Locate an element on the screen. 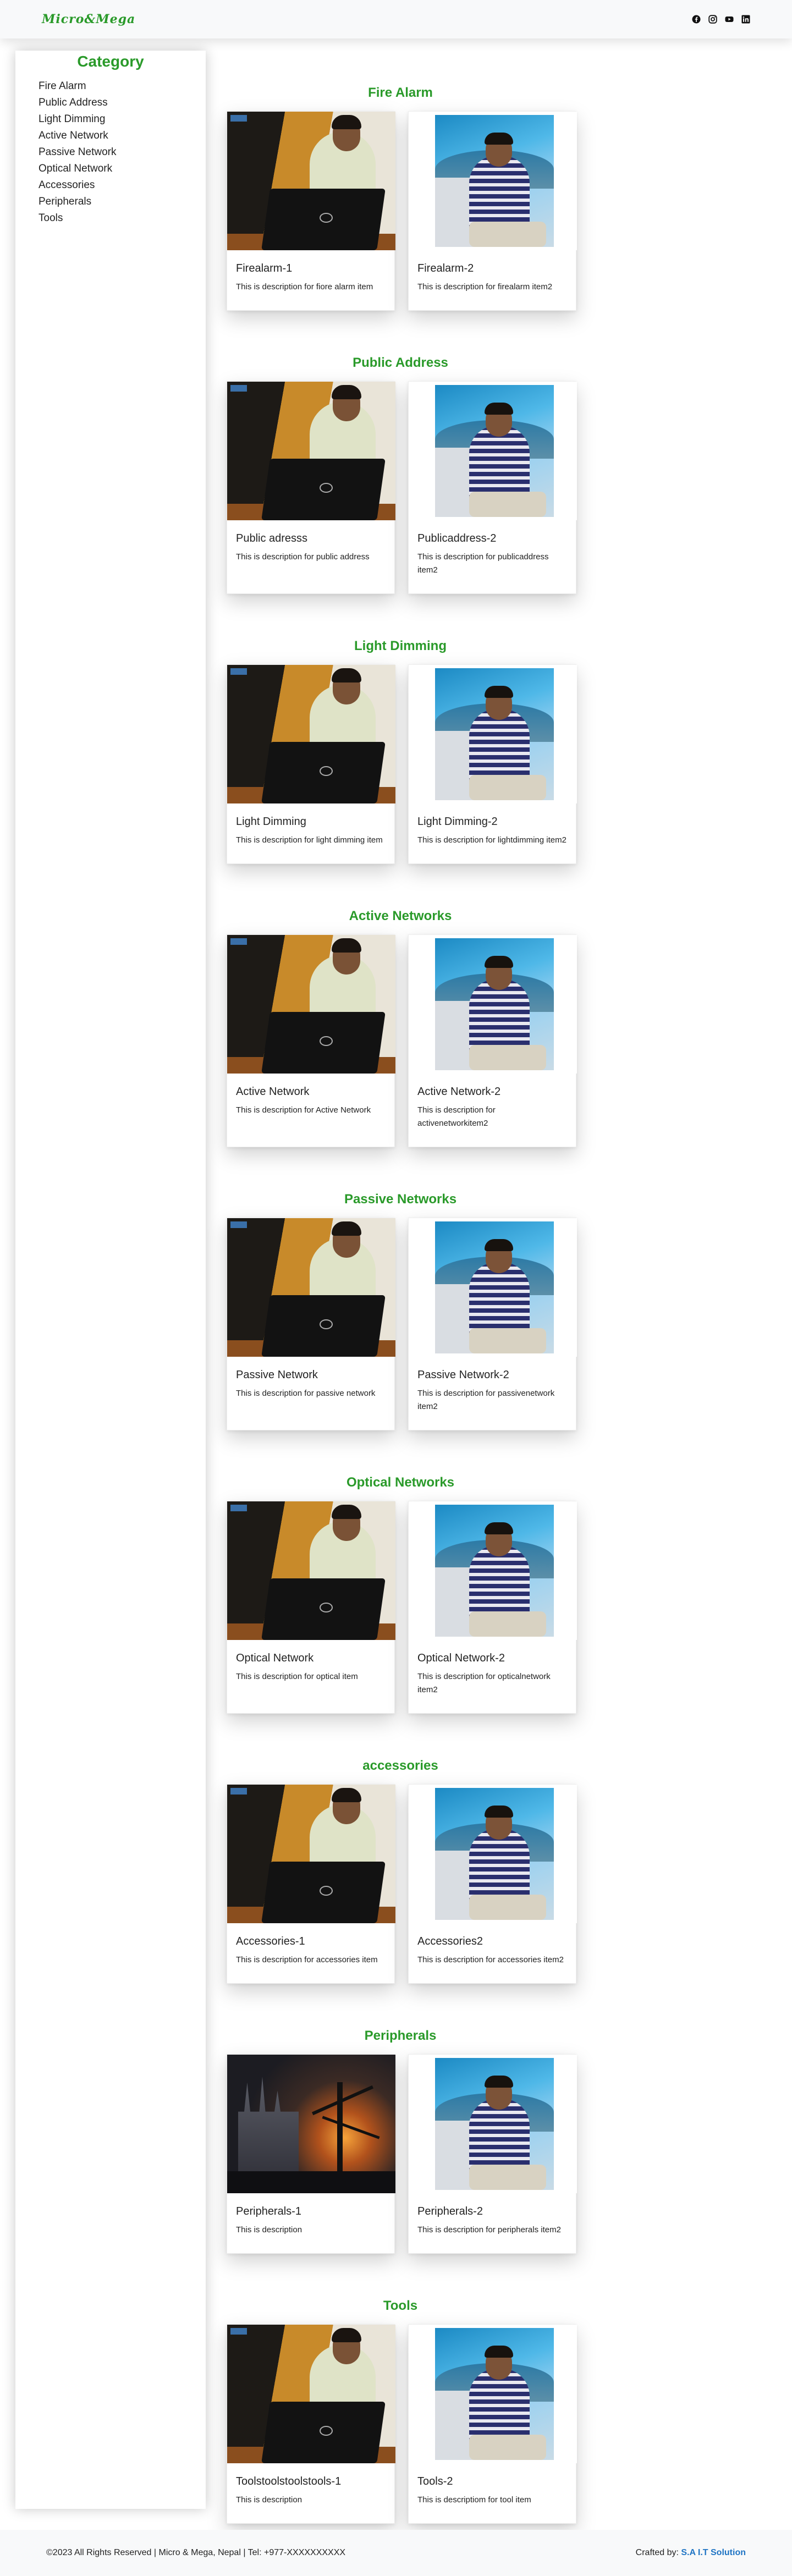 Image resolution: width=792 pixels, height=2576 pixels. sidebar-item-active-network: Active Network is located at coordinates (111, 136).